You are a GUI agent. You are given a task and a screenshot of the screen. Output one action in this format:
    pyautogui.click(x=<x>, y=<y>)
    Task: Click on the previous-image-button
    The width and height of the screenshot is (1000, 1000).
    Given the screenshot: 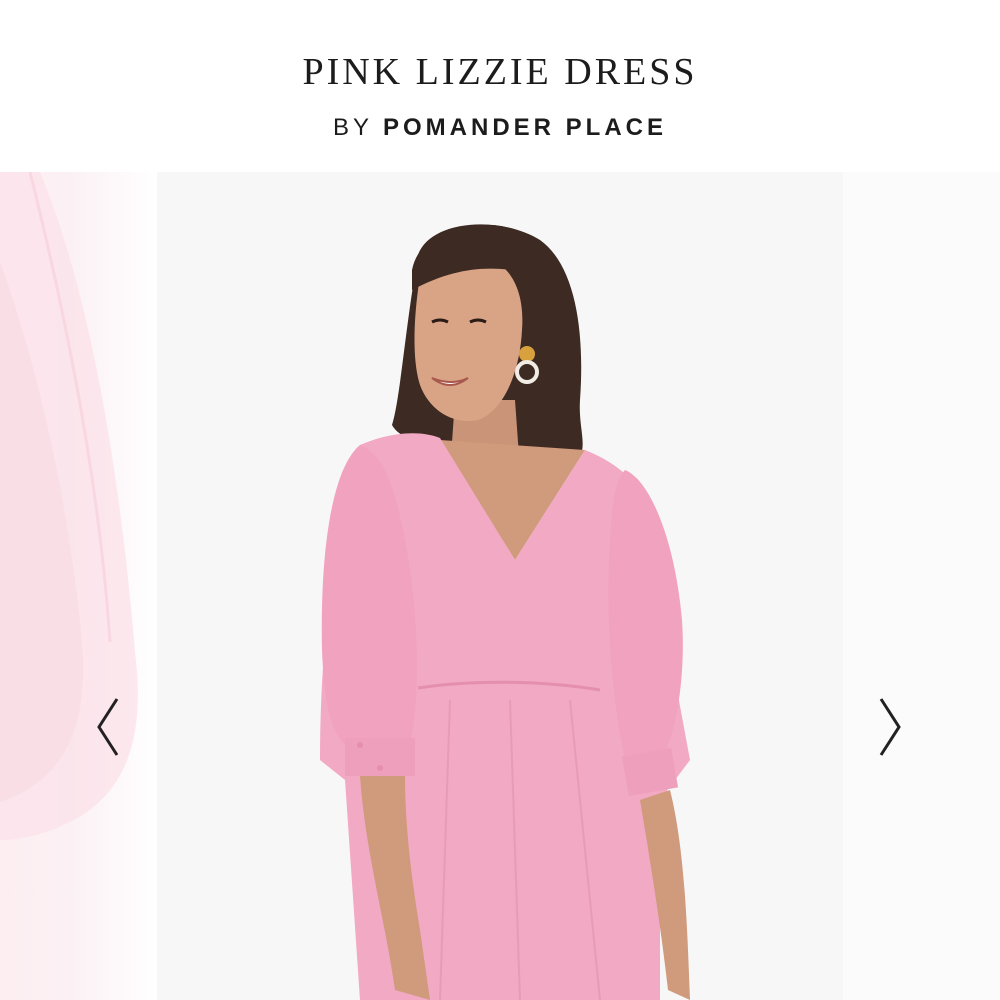 What is the action you would take?
    pyautogui.click(x=108, y=727)
    